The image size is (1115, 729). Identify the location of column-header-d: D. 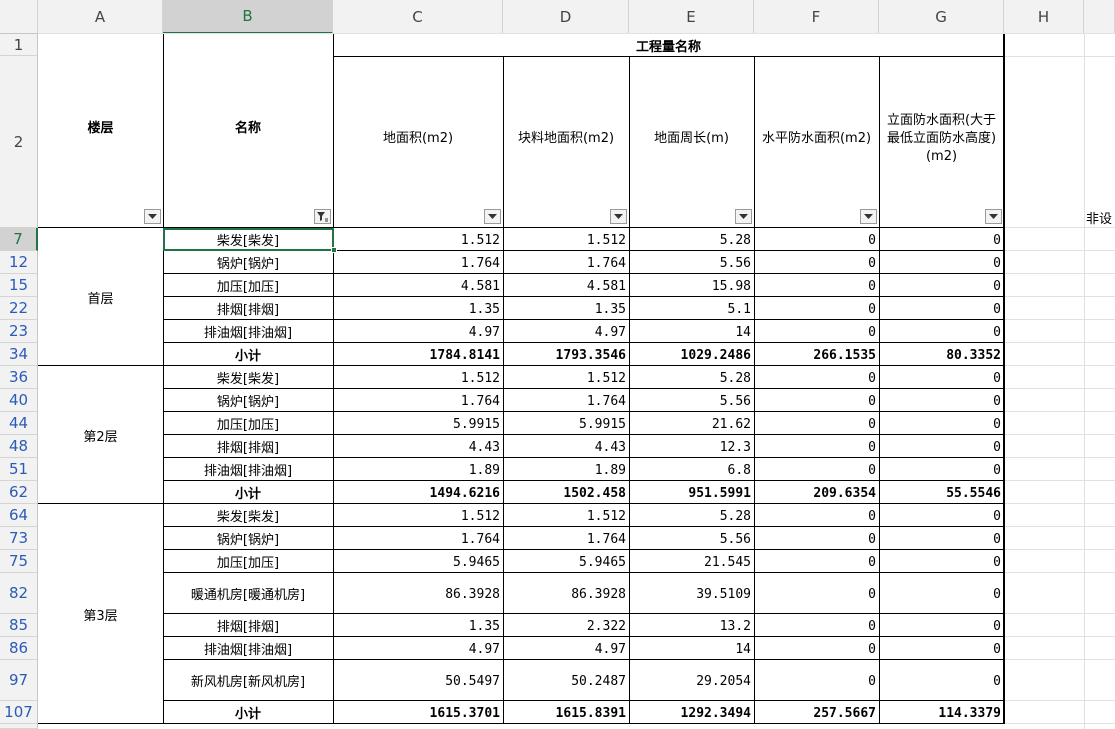
(566, 17).